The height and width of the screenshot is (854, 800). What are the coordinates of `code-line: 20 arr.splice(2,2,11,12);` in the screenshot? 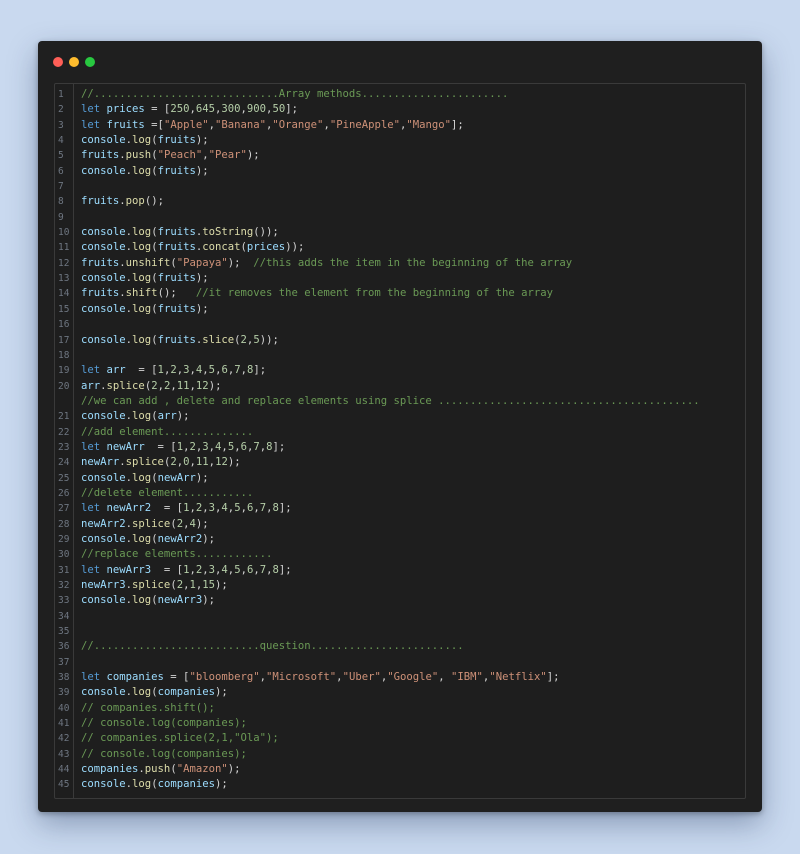 It's located at (400, 386).